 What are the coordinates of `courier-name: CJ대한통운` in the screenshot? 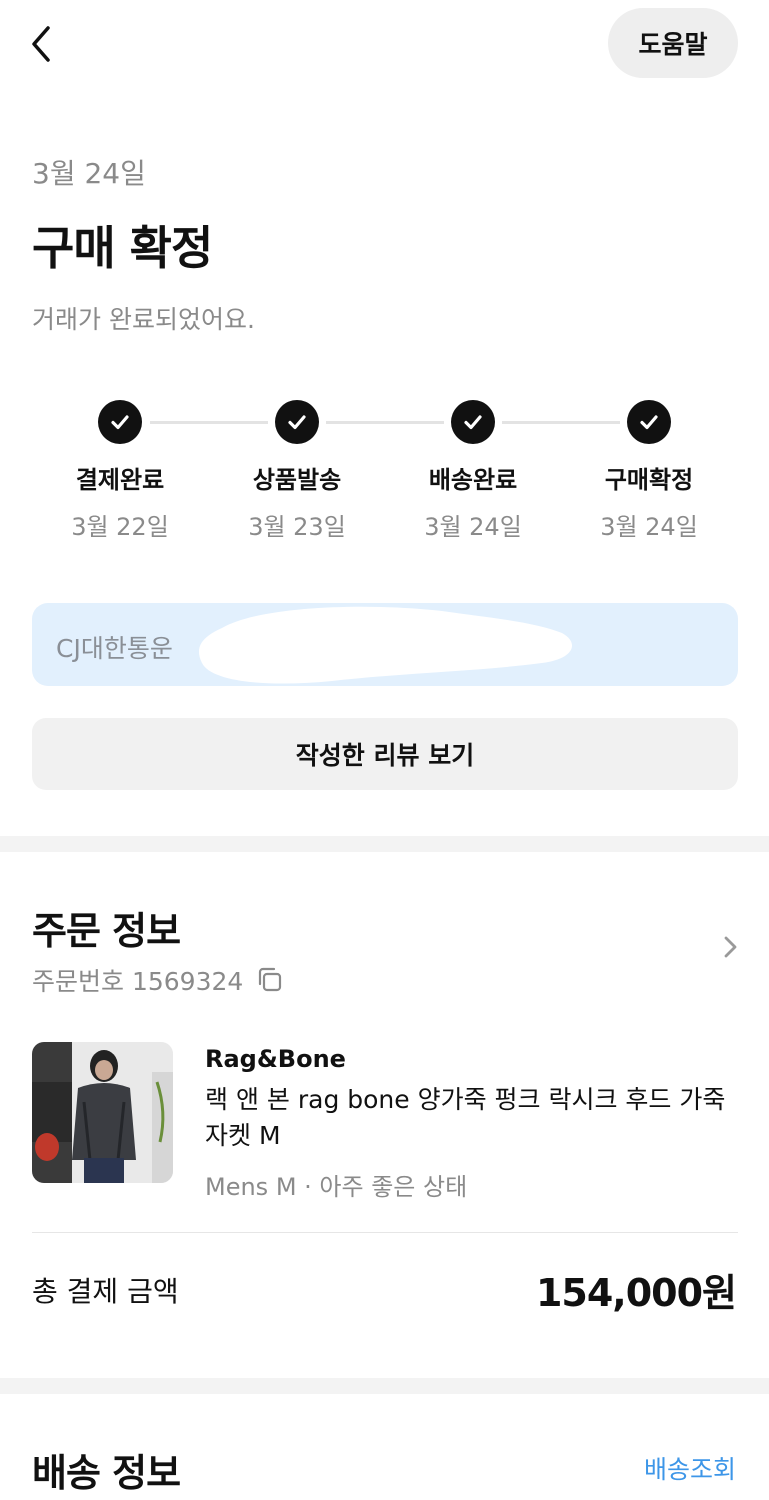 It's located at (114, 648).